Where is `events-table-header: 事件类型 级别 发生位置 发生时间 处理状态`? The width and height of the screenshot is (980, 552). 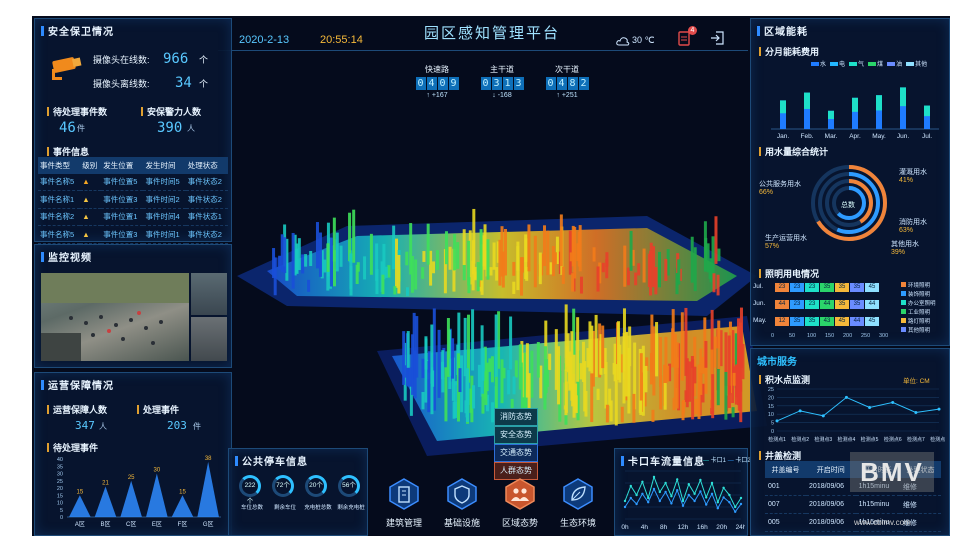 events-table-header: 事件类型 级别 发生位置 发生时间 处理状态 is located at coordinates (133, 165).